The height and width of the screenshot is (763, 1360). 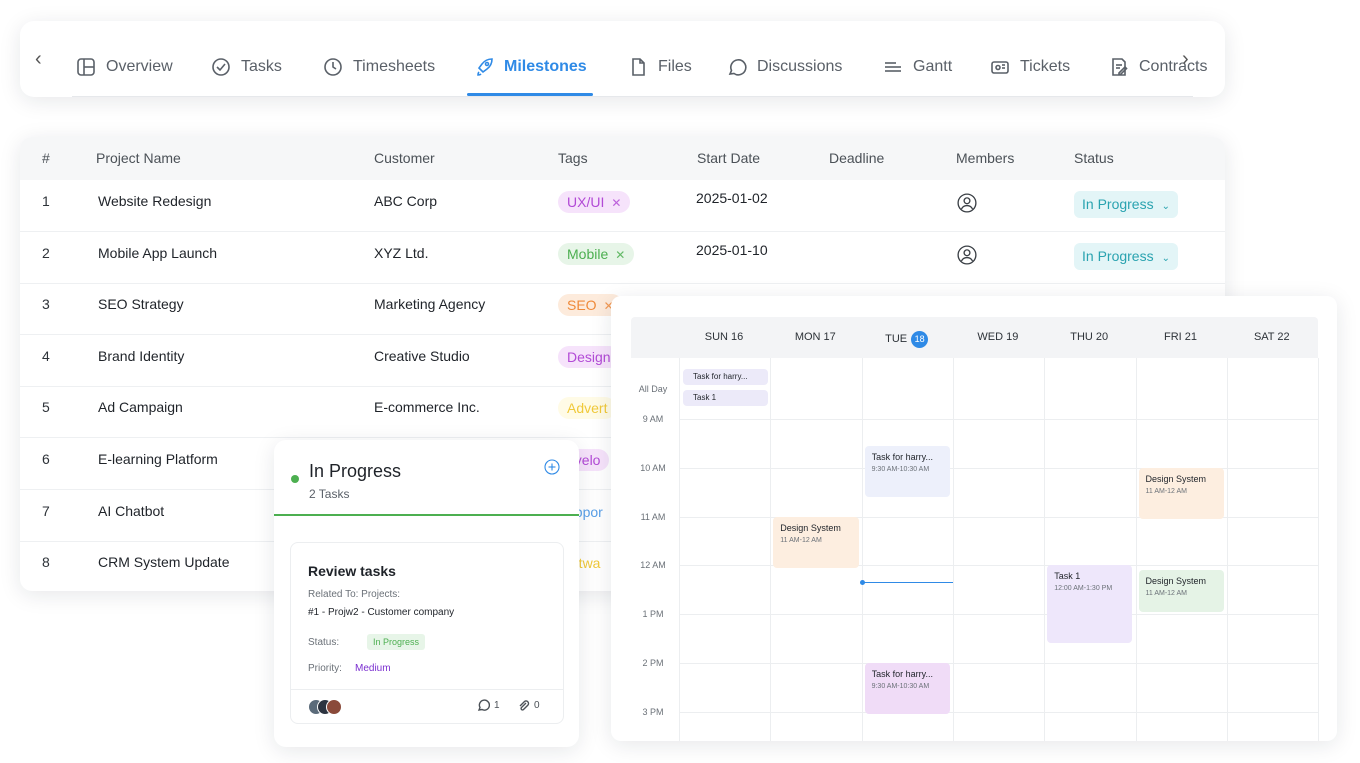 I want to click on tab-gantt: Gantt, so click(x=917, y=67).